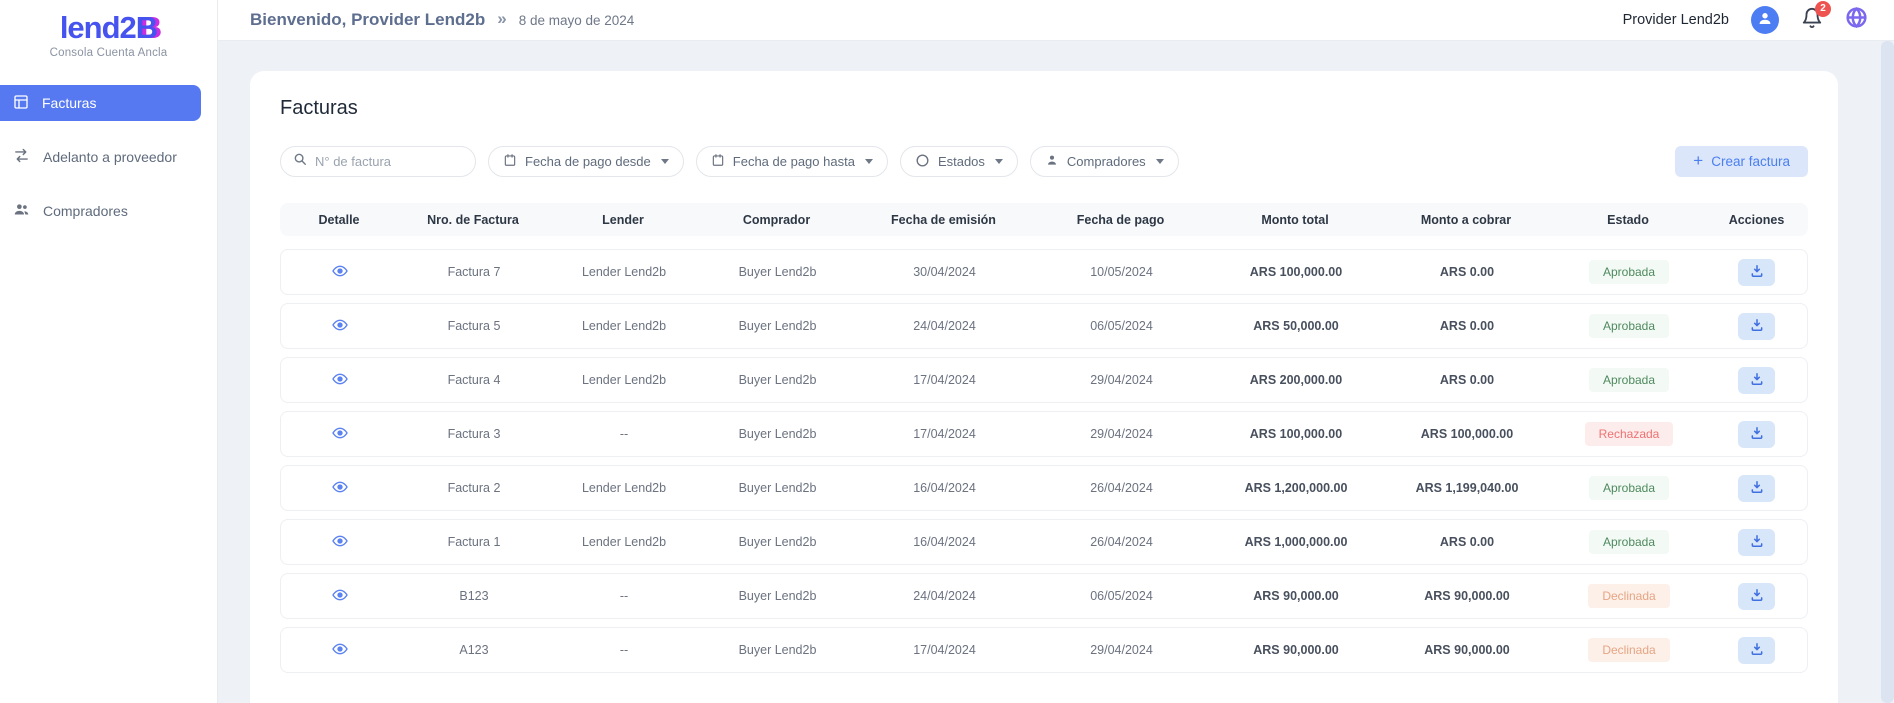 This screenshot has width=1894, height=703. Describe the element at coordinates (474, 434) in the screenshot. I see `invoice-number-cell: Factura 3` at that location.